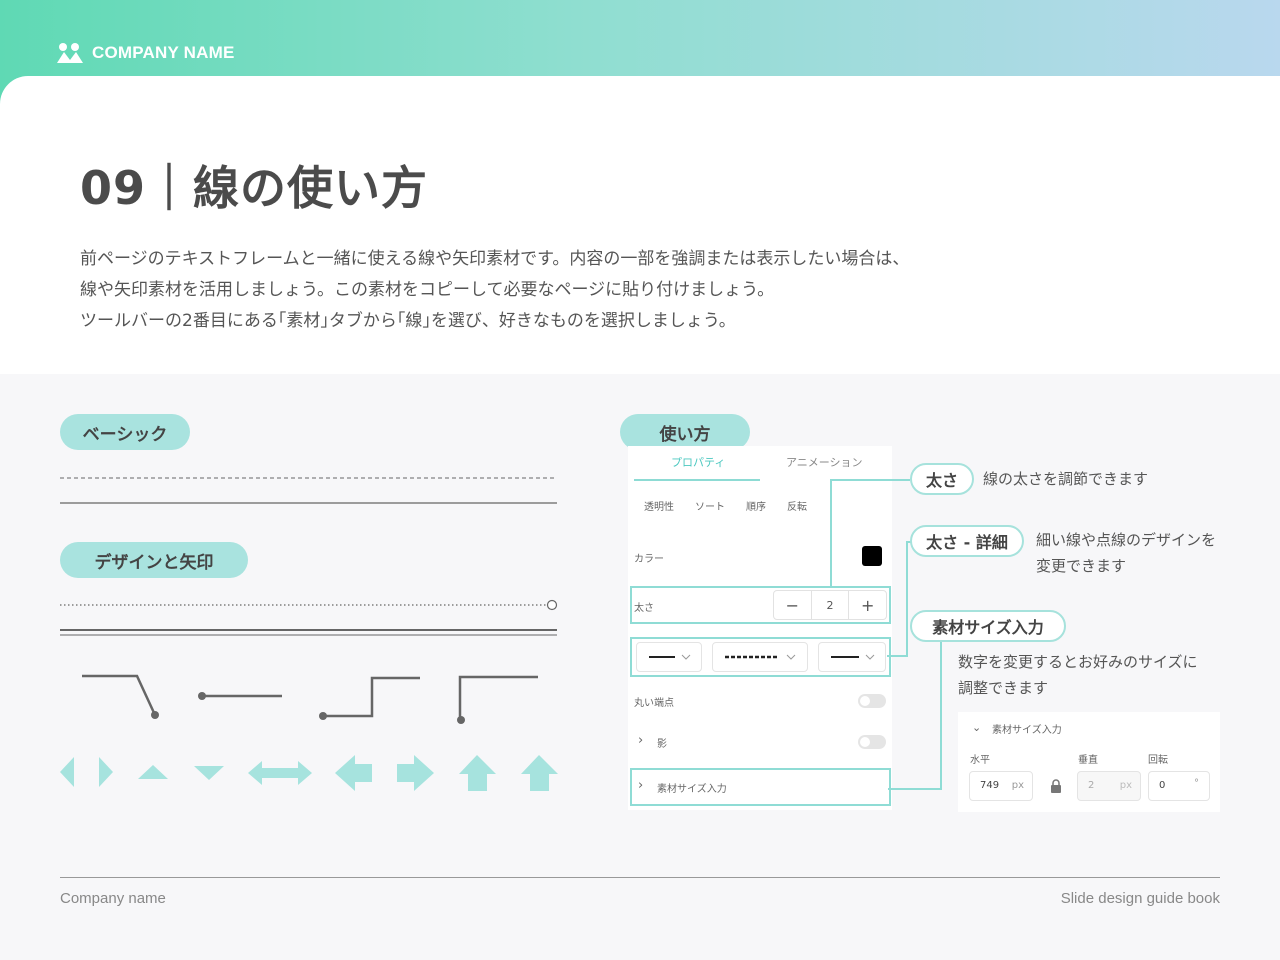 The height and width of the screenshot is (960, 1280). What do you see at coordinates (990, 785) in the screenshot?
I see `horizontal-value: 749` at bounding box center [990, 785].